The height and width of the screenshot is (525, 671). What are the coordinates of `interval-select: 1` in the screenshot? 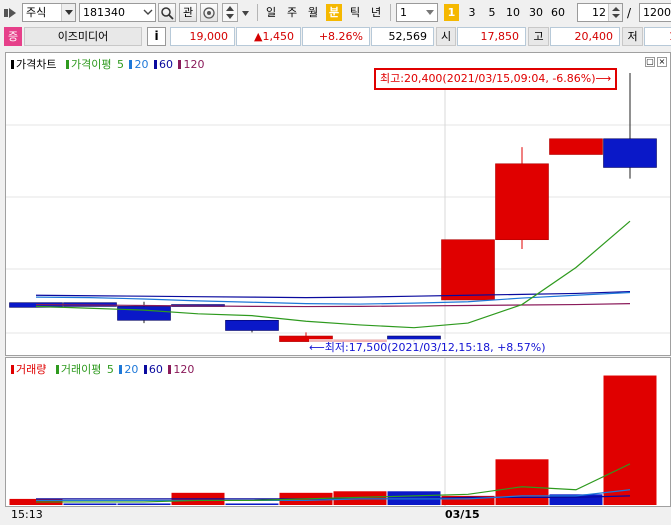 It's located at (417, 12).